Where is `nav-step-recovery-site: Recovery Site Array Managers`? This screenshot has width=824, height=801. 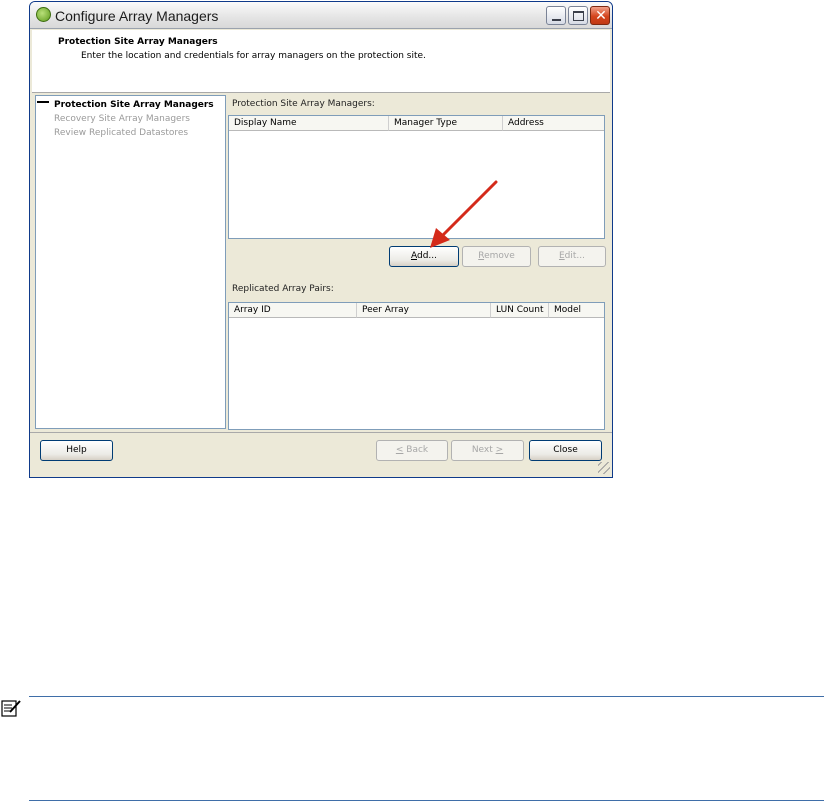
nav-step-recovery-site: Recovery Site Array Managers is located at coordinates (122, 119).